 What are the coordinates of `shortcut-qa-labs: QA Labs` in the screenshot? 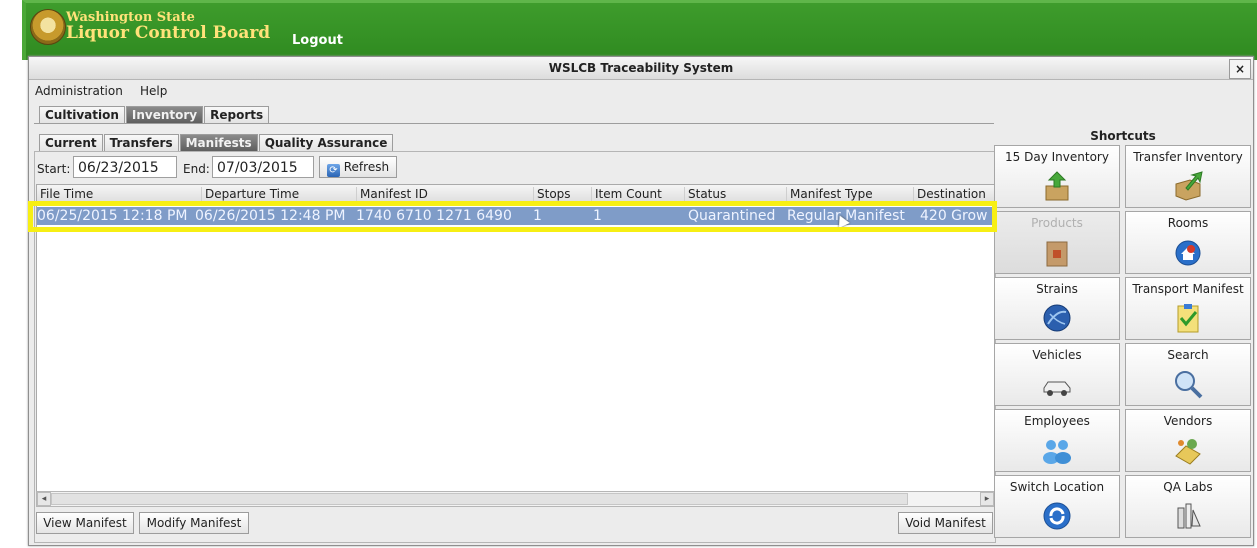 It's located at (1188, 506).